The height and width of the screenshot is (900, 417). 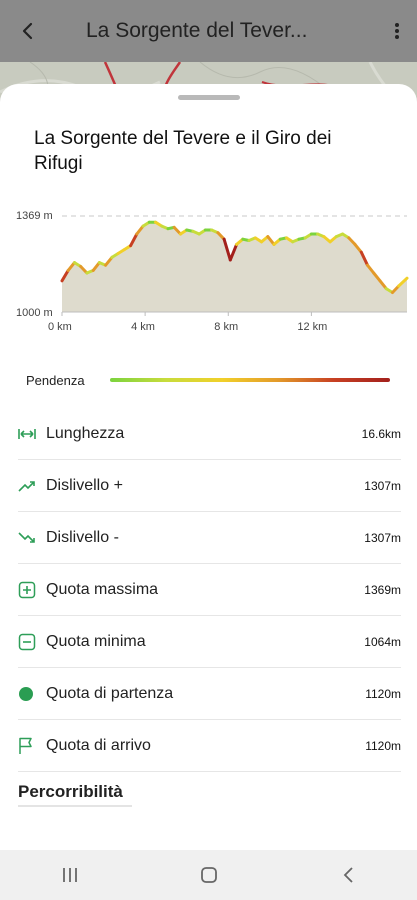 I want to click on y-tick-label-max: 1369 m, so click(x=34, y=216).